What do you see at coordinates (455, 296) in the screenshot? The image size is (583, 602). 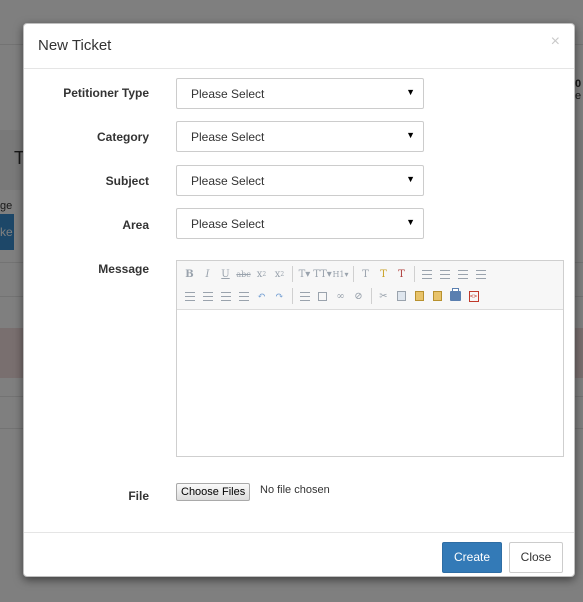 I see `print-icon` at bounding box center [455, 296].